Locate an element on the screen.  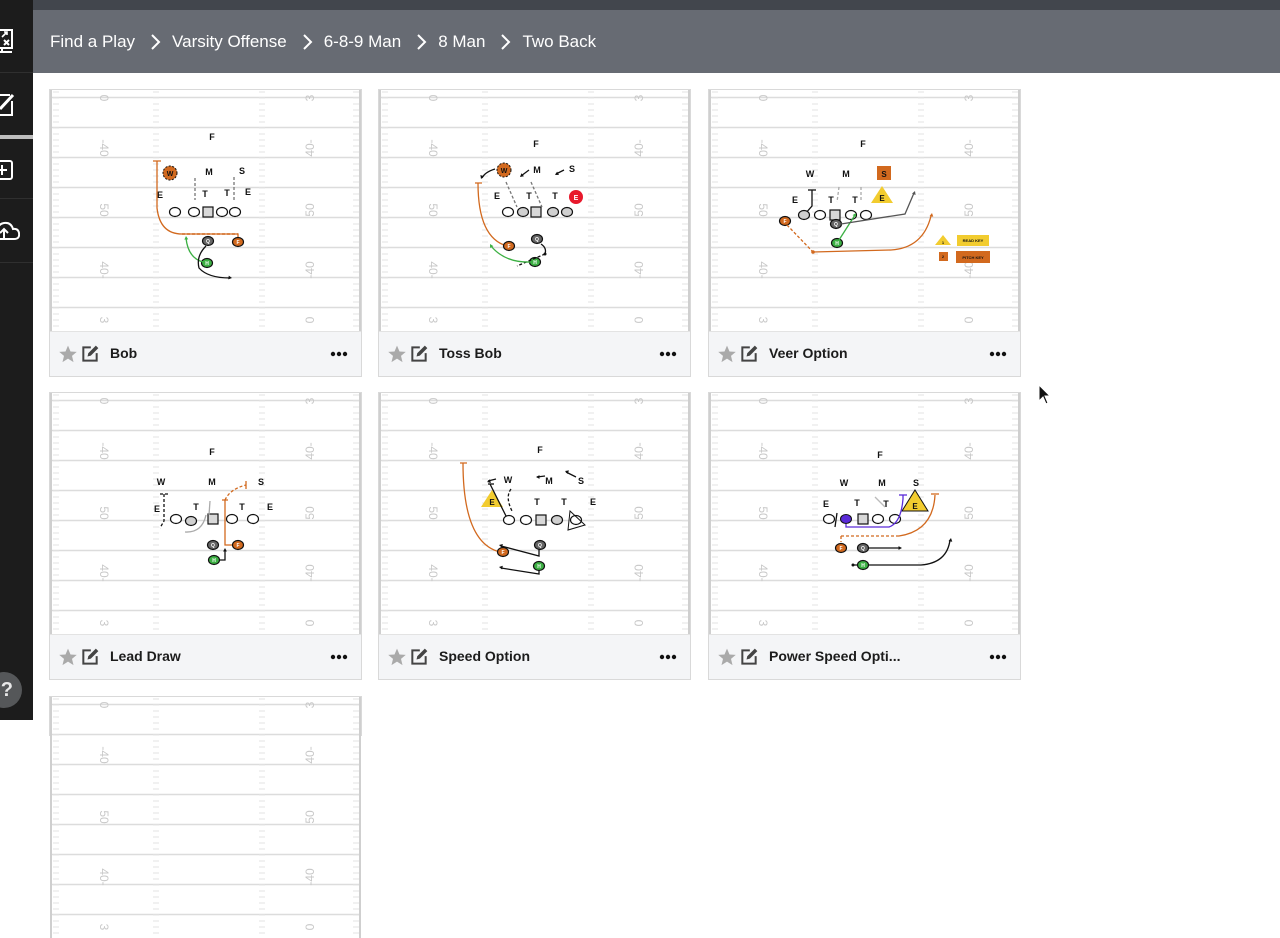
play-diagram: 0 -40 50 40- 3 3 40- 50 -40 0 F W M S E T T E F Q H is located at coordinates (864, 513).